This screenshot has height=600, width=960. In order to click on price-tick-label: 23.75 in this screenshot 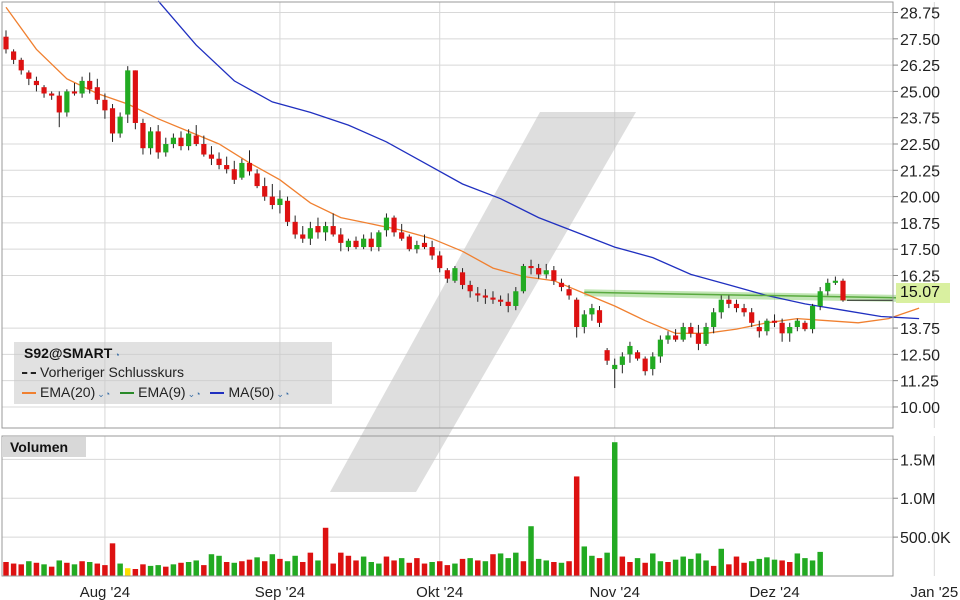, I will do `click(920, 119)`.